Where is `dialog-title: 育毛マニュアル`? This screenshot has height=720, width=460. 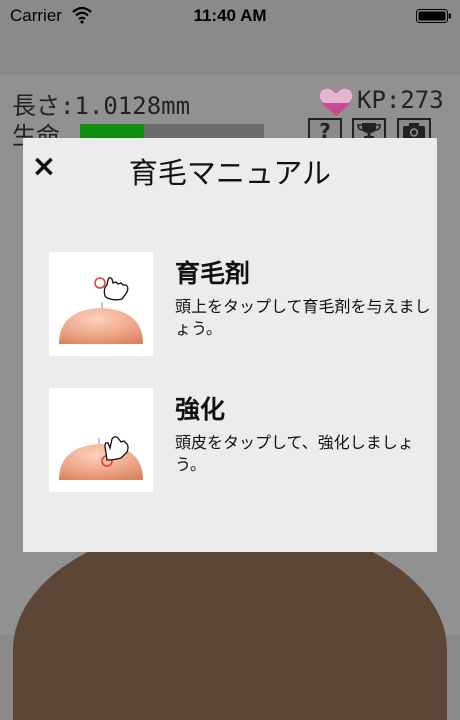
dialog-title: 育毛マニュアル is located at coordinates (230, 173).